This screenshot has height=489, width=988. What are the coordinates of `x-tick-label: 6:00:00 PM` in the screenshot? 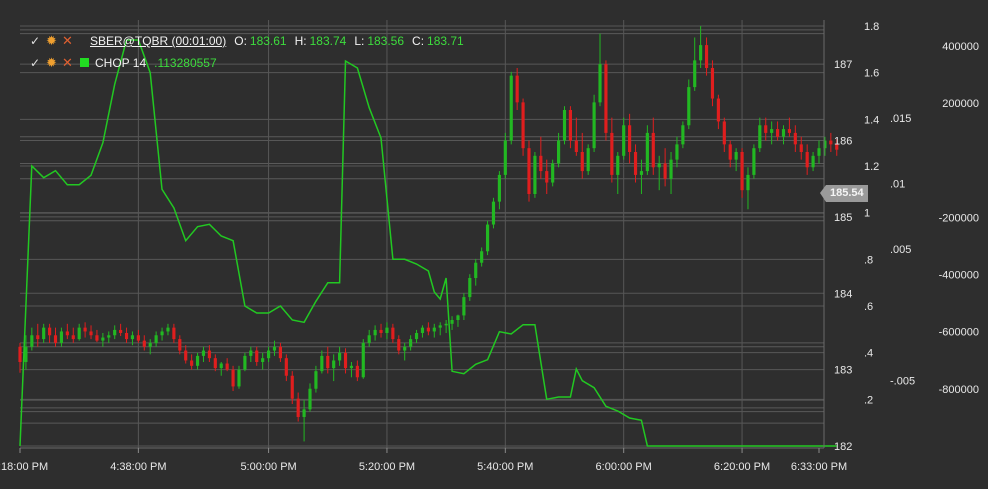 It's located at (624, 467).